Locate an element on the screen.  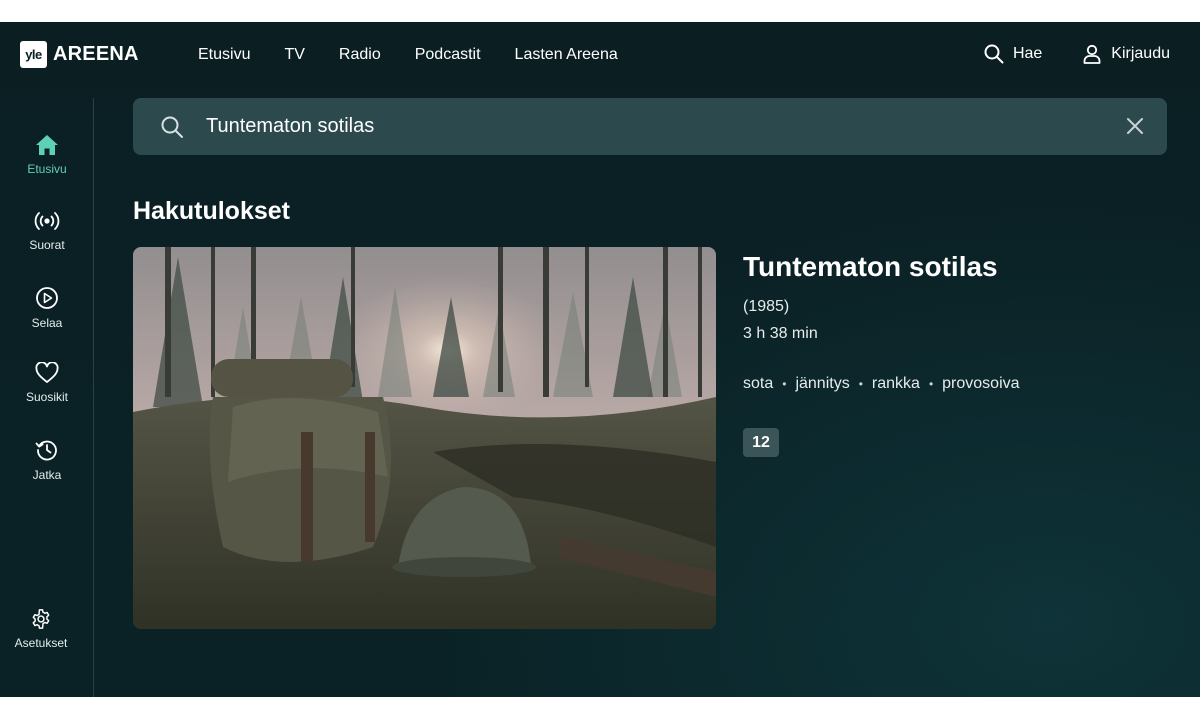
gear-icon is located at coordinates (41, 619).